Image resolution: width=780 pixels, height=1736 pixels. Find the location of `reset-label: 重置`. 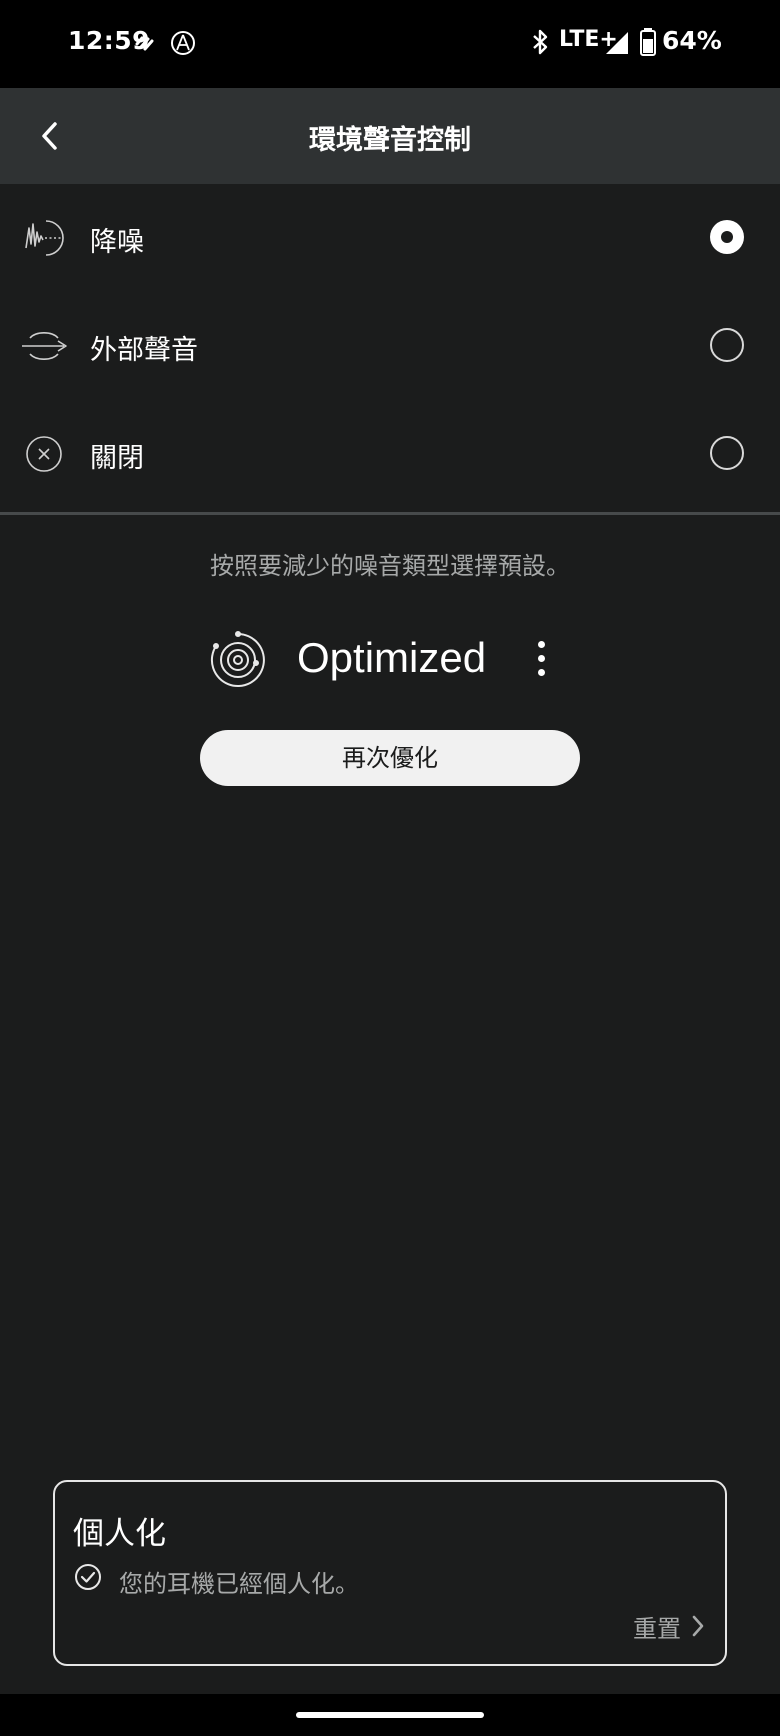

reset-label: 重置 is located at coordinates (657, 1628).